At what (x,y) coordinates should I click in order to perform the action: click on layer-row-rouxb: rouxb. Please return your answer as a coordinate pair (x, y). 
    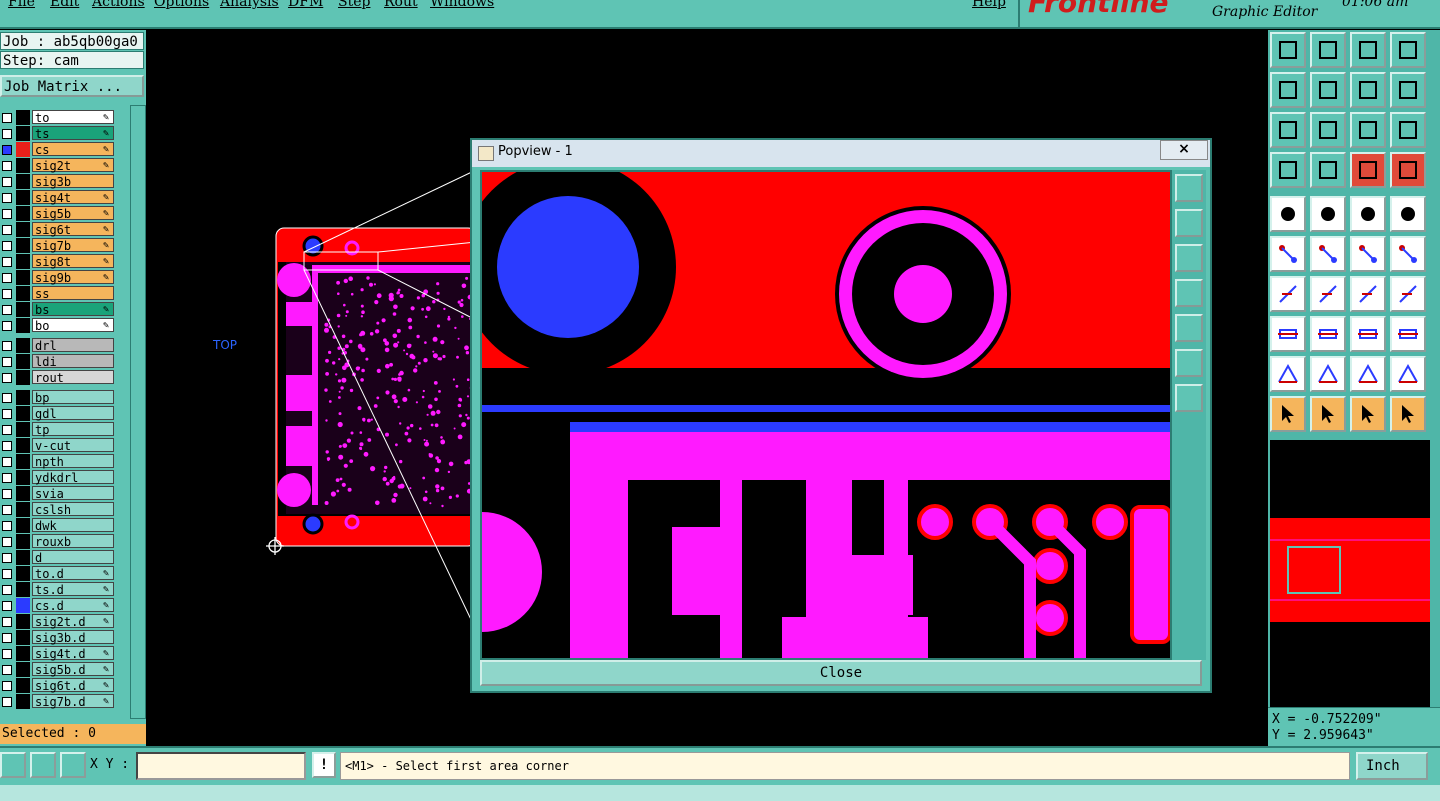
    Looking at the image, I should click on (58, 541).